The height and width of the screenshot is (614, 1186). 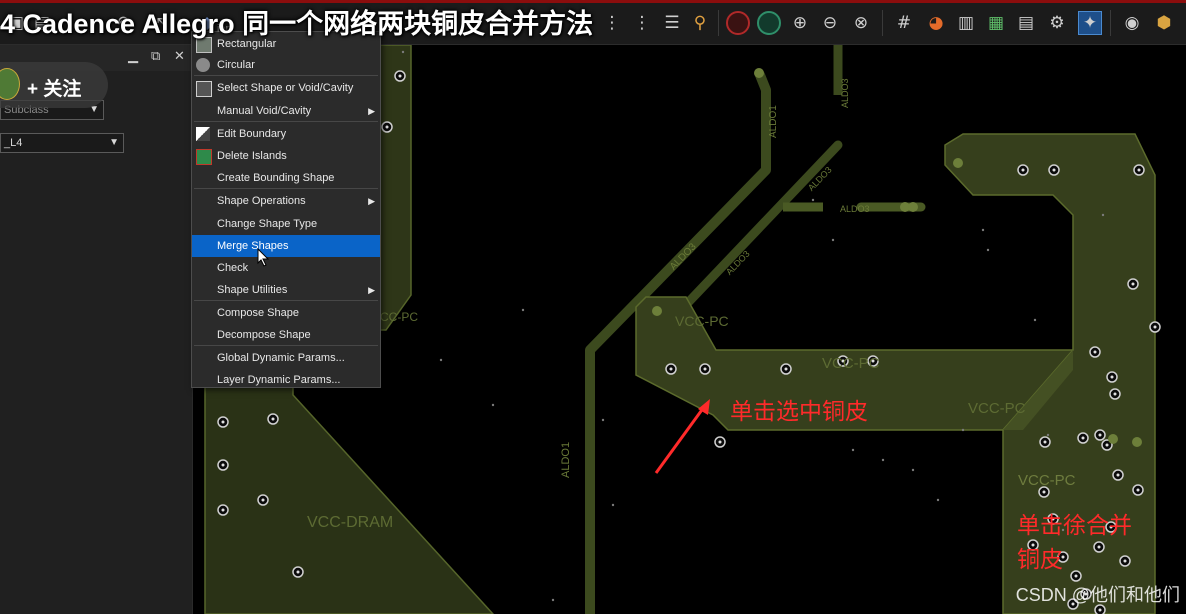 What do you see at coordinates (286, 246) in the screenshot?
I see `menu-item-merge-shapes: Merge Shapes` at bounding box center [286, 246].